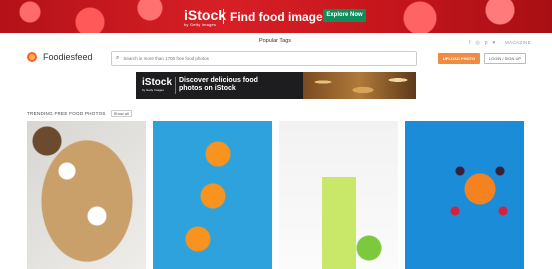 This screenshot has width=552, height=269. Describe the element at coordinates (218, 84) in the screenshot. I see `ad-text: Discover delicious food photos on iStock` at that location.